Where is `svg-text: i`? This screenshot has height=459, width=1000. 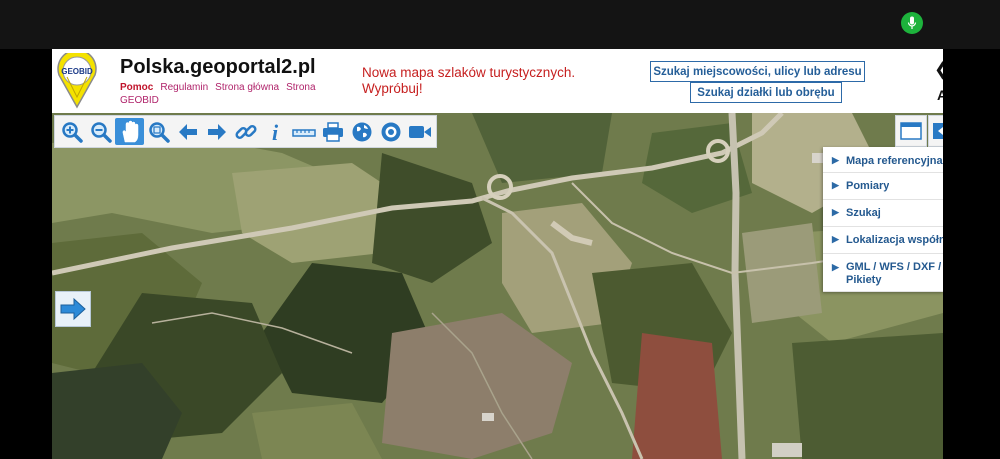
svg-text: i is located at coordinates (274, 132).